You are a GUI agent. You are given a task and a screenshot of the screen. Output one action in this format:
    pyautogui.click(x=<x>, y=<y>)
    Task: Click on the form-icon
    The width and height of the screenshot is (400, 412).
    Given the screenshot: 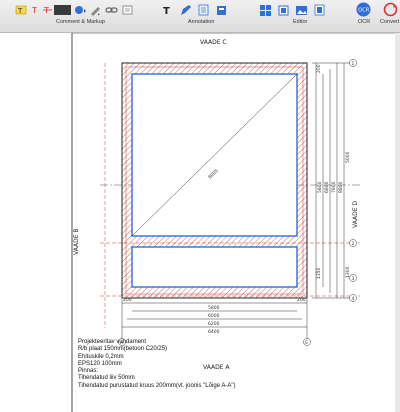 What is the action you would take?
    pyautogui.click(x=203, y=9)
    